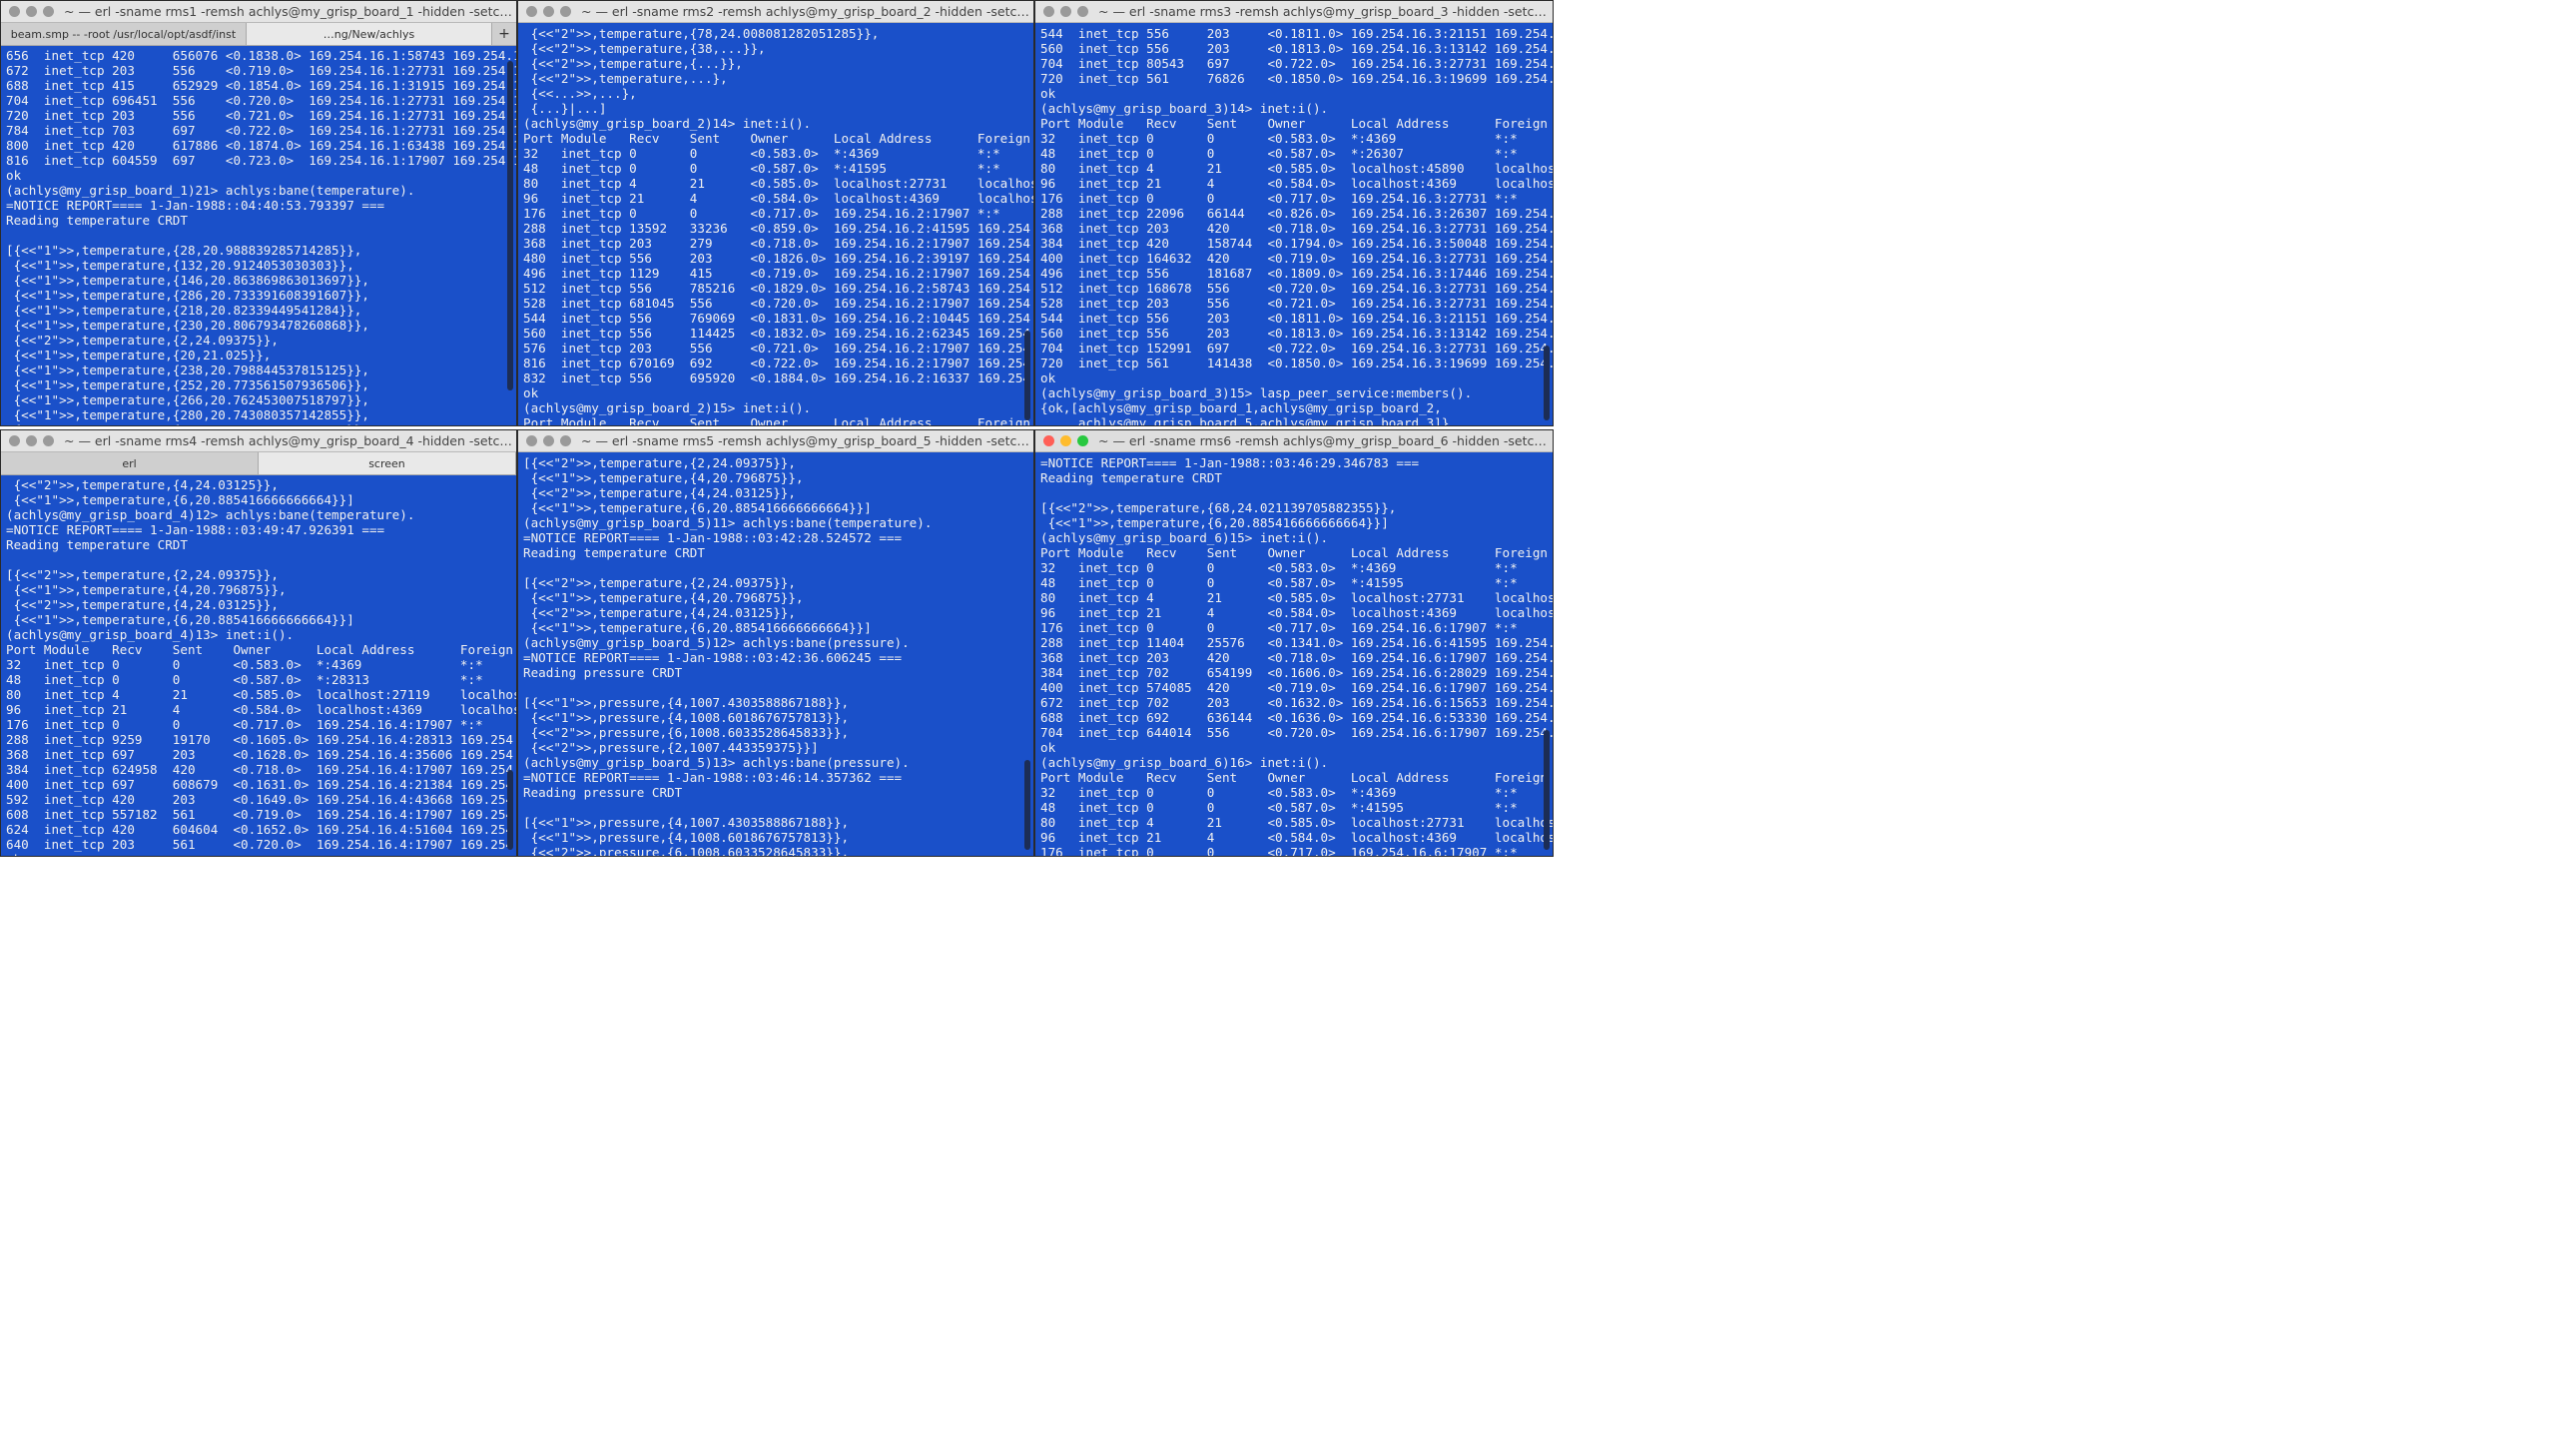 The image size is (2576, 1450). What do you see at coordinates (504, 34) in the screenshot?
I see `new-tab-icon: +` at bounding box center [504, 34].